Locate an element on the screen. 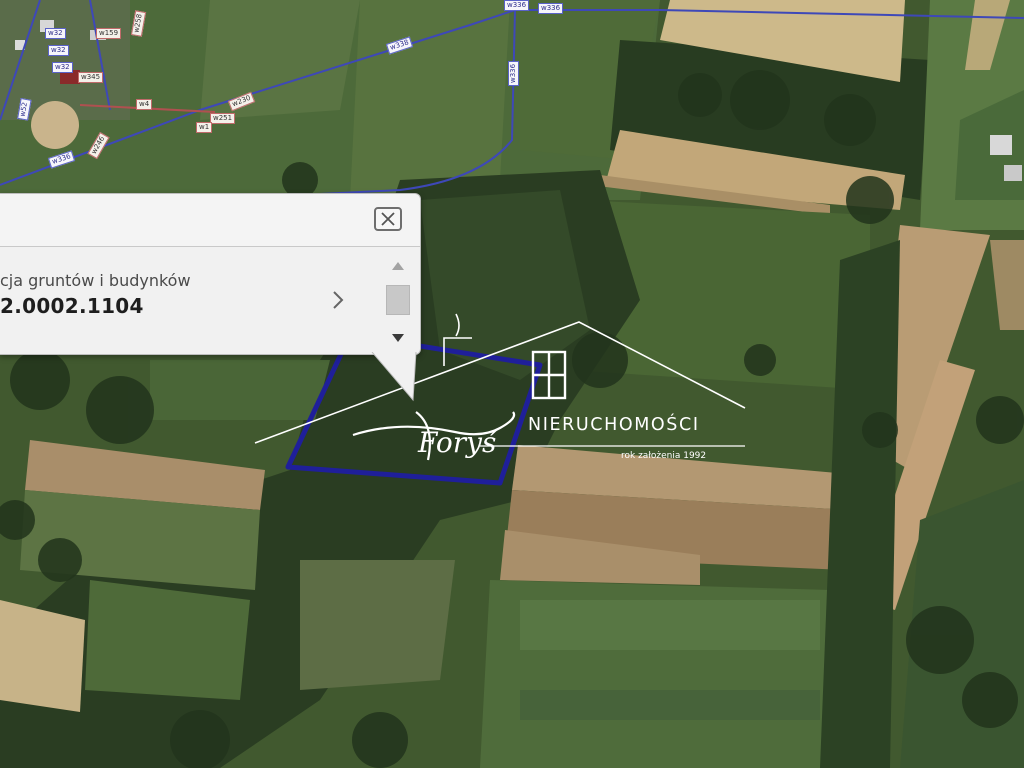 The width and height of the screenshot is (1024, 768). popup-scrollbar is located at coordinates (398, 299).